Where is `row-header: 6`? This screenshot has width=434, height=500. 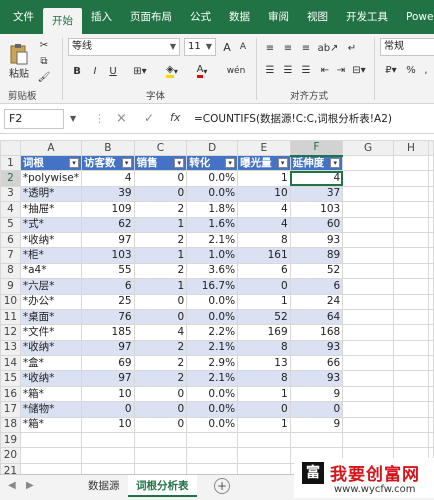
row-header: 6 is located at coordinates (10, 240).